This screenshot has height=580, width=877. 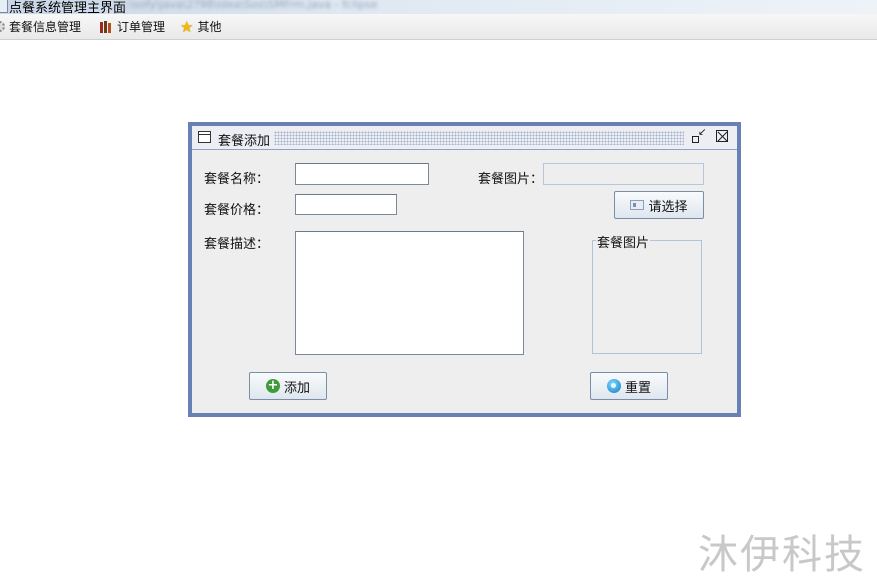 What do you see at coordinates (668, 207) in the screenshot?
I see `choose-image-label: 请选择` at bounding box center [668, 207].